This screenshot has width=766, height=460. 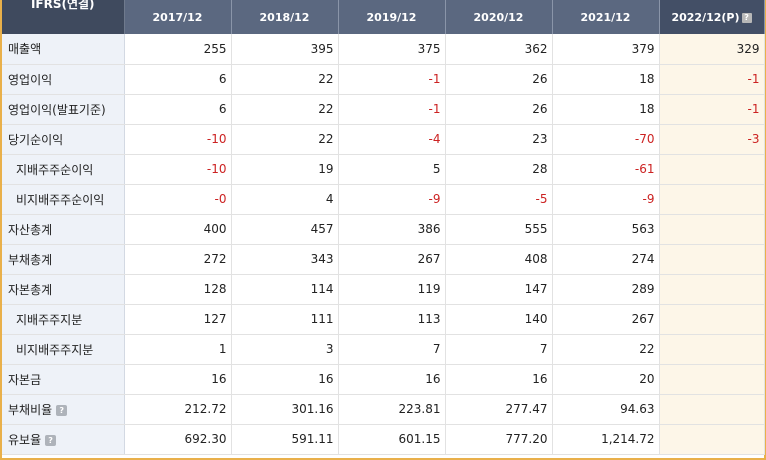 What do you see at coordinates (392, 139) in the screenshot?
I see `table-cell: -4` at bounding box center [392, 139].